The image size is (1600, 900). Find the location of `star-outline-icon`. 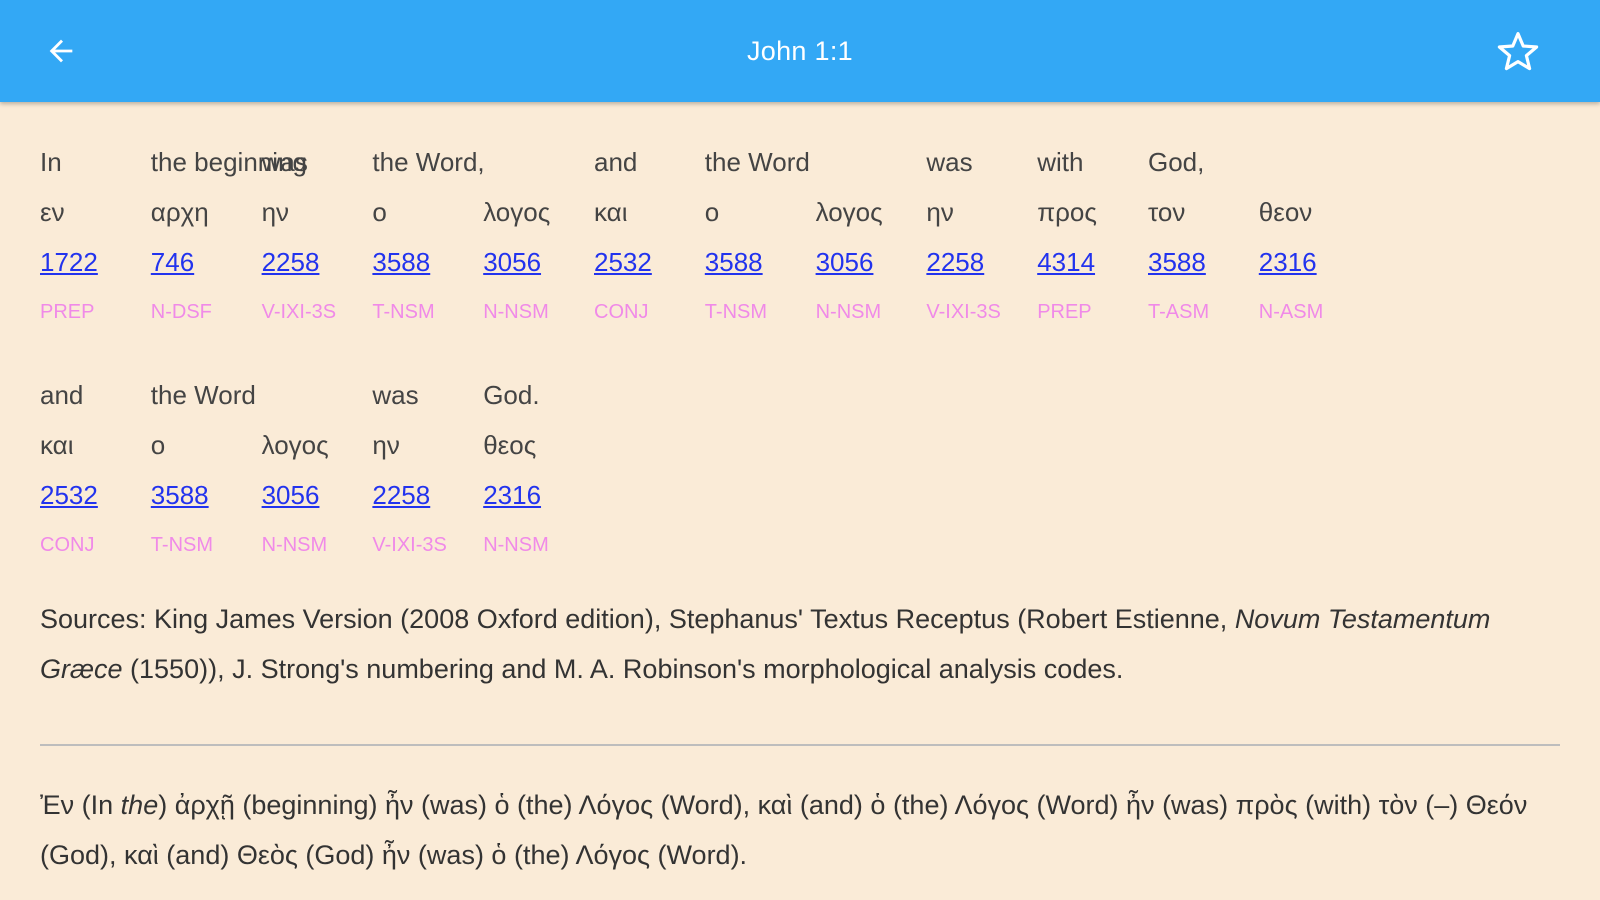

star-outline-icon is located at coordinates (1518, 51).